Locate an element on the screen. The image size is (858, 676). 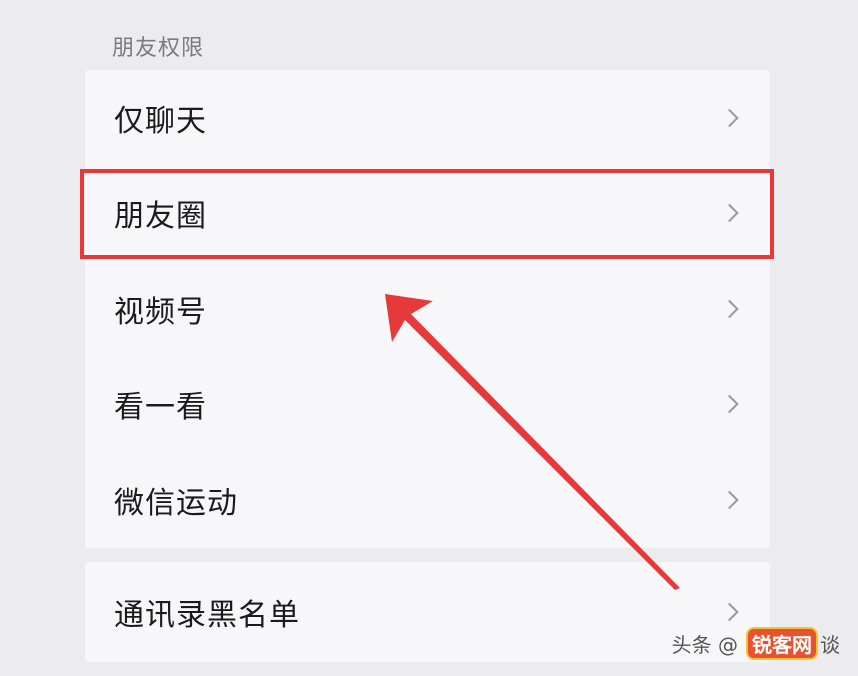
row-label: 视频号 is located at coordinates (160, 312).